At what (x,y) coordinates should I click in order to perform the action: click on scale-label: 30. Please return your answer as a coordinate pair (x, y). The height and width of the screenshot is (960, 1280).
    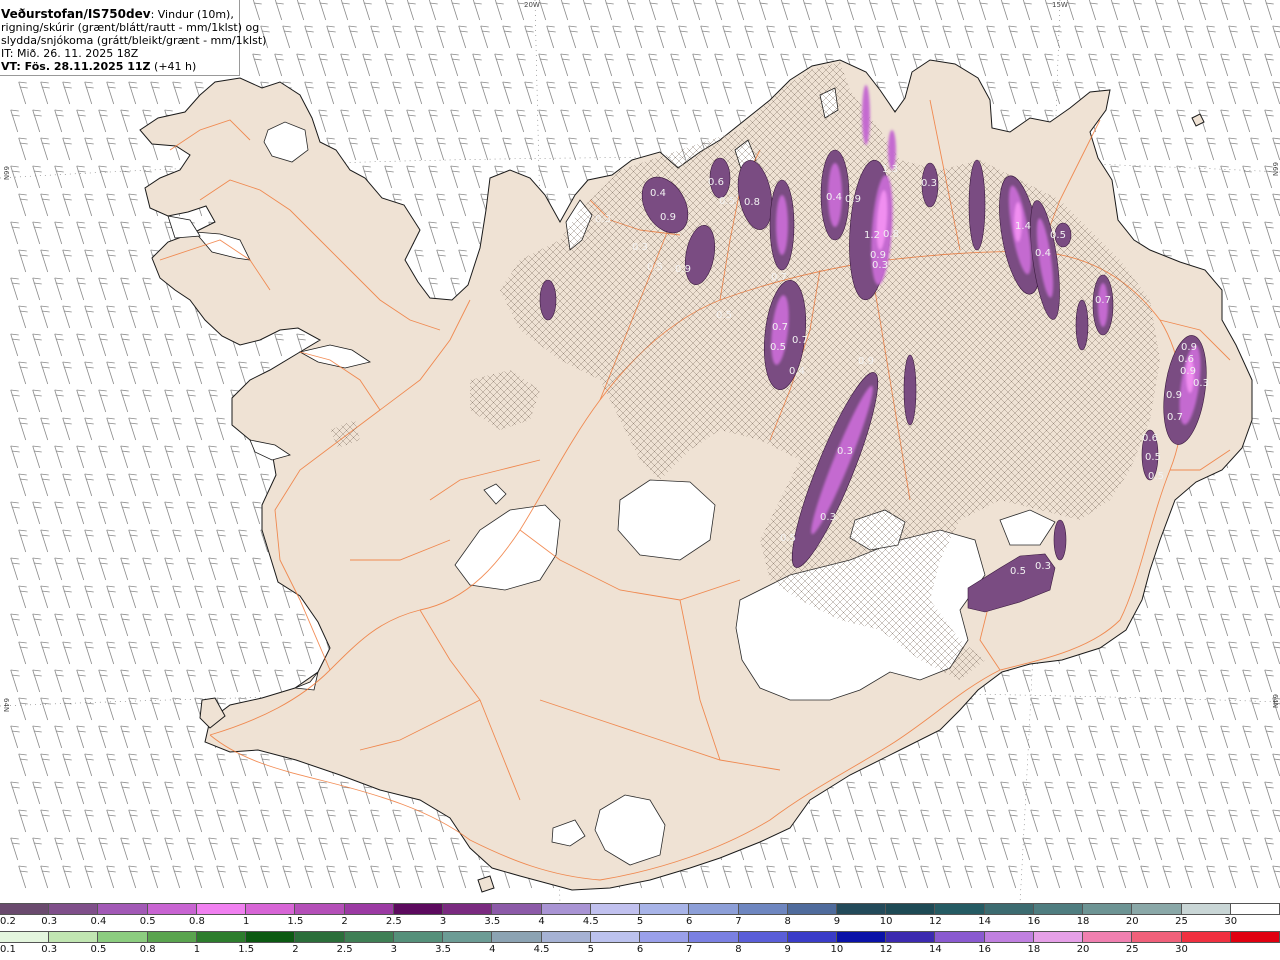
    Looking at the image, I should click on (1181, 949).